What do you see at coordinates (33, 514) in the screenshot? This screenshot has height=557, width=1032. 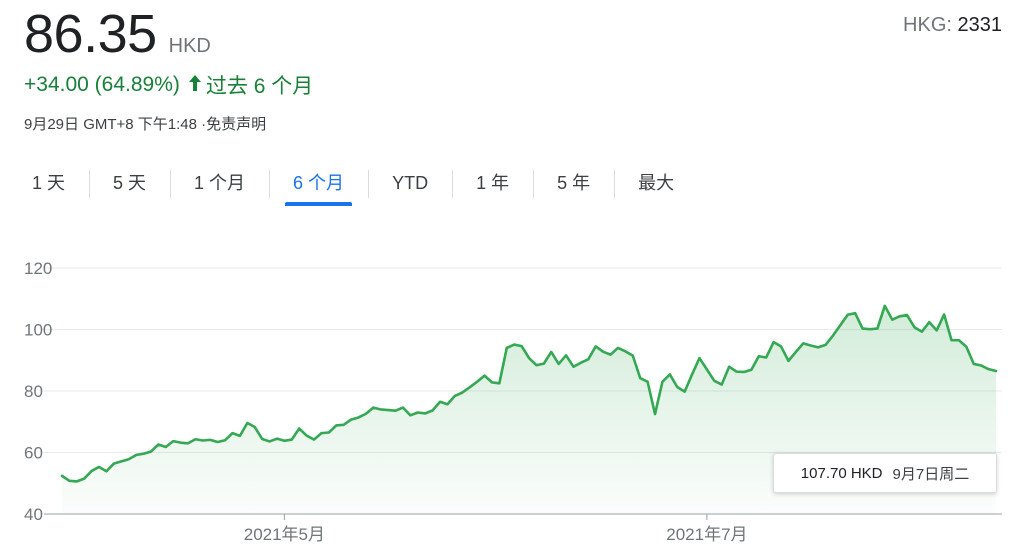 I see `y-tick-label: 40` at bounding box center [33, 514].